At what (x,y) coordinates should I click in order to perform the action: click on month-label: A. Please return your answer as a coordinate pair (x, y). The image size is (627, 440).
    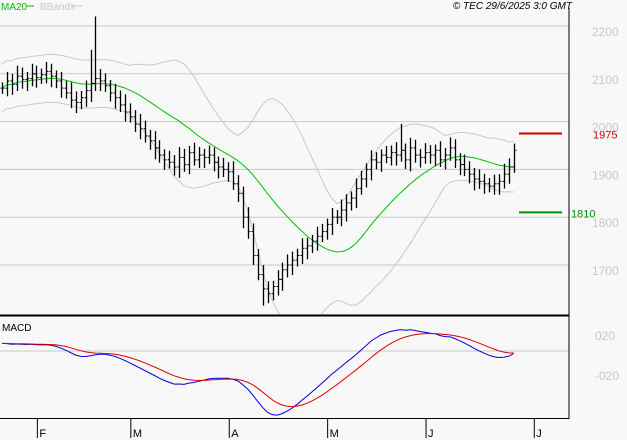
    Looking at the image, I should click on (235, 434).